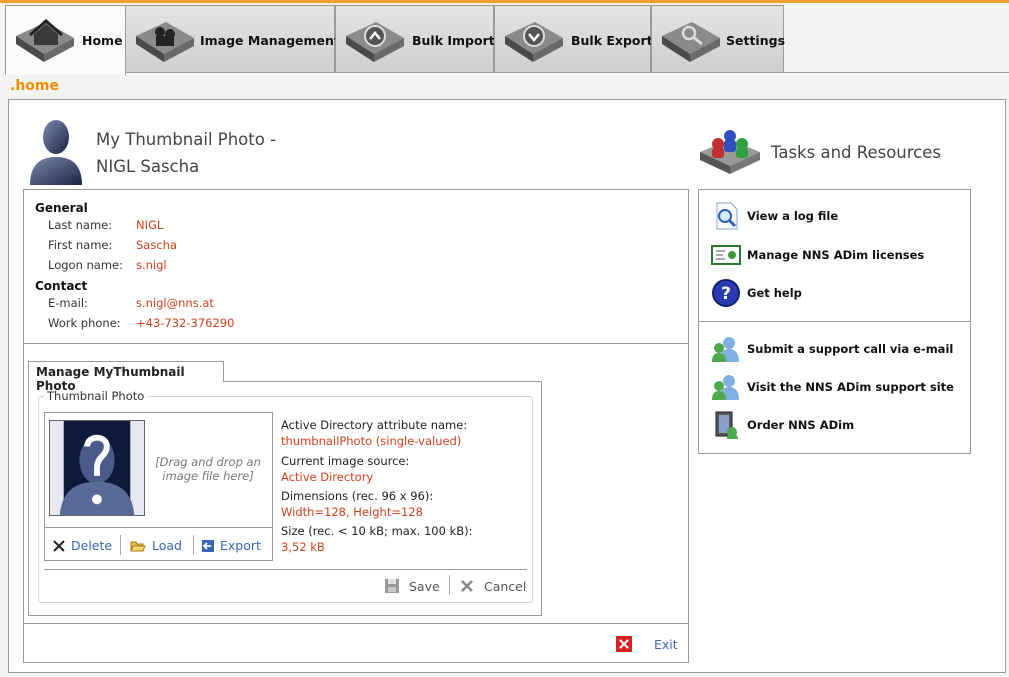 The height and width of the screenshot is (677, 1009). I want to click on work-phone-value: +43-732-376290, so click(185, 323).